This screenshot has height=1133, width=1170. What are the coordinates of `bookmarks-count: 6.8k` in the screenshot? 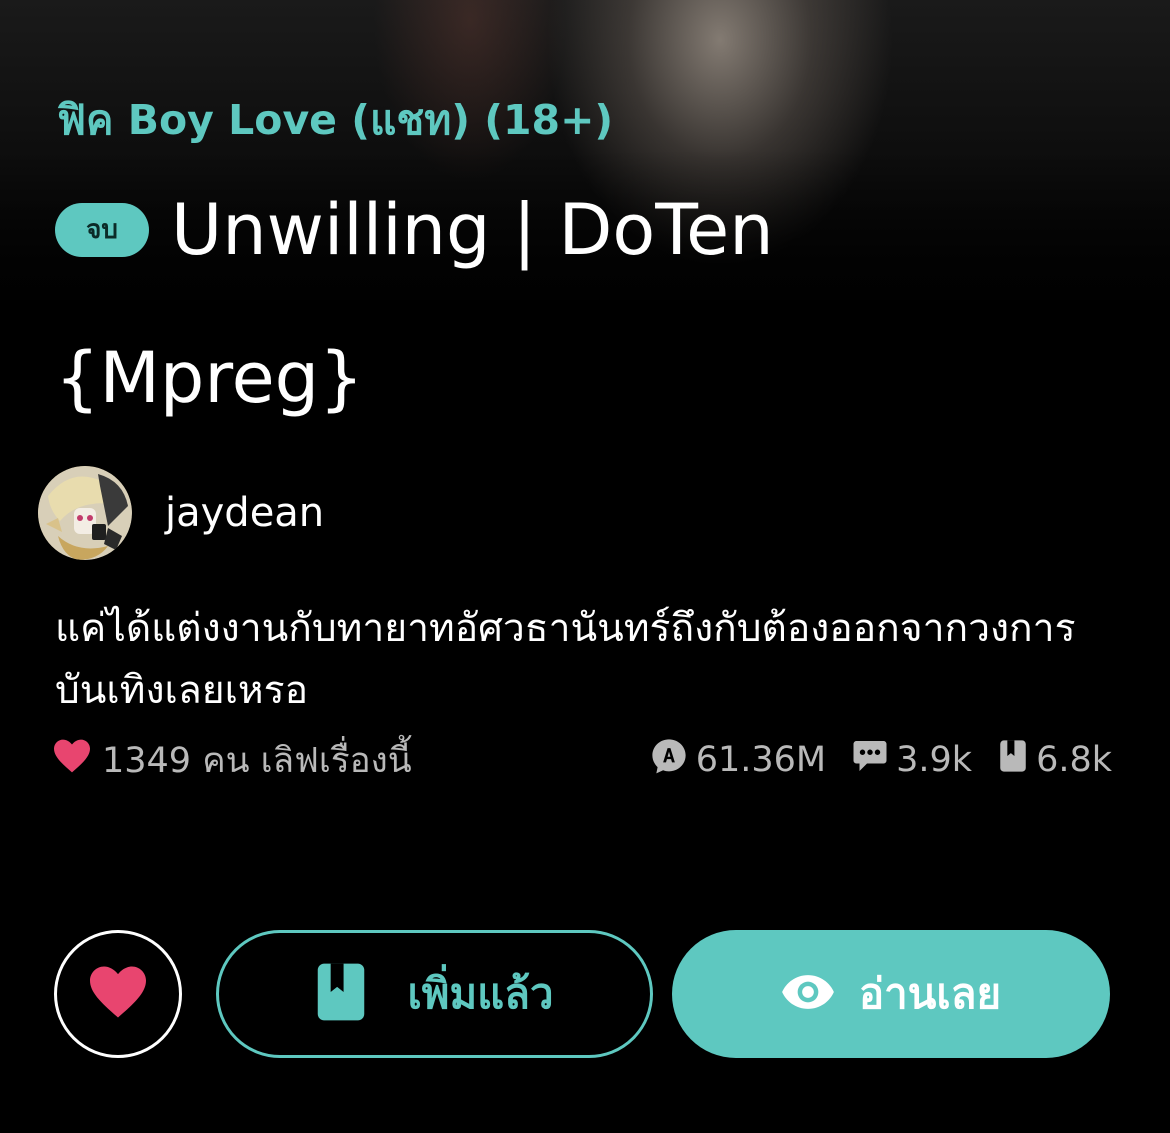 It's located at (1074, 760).